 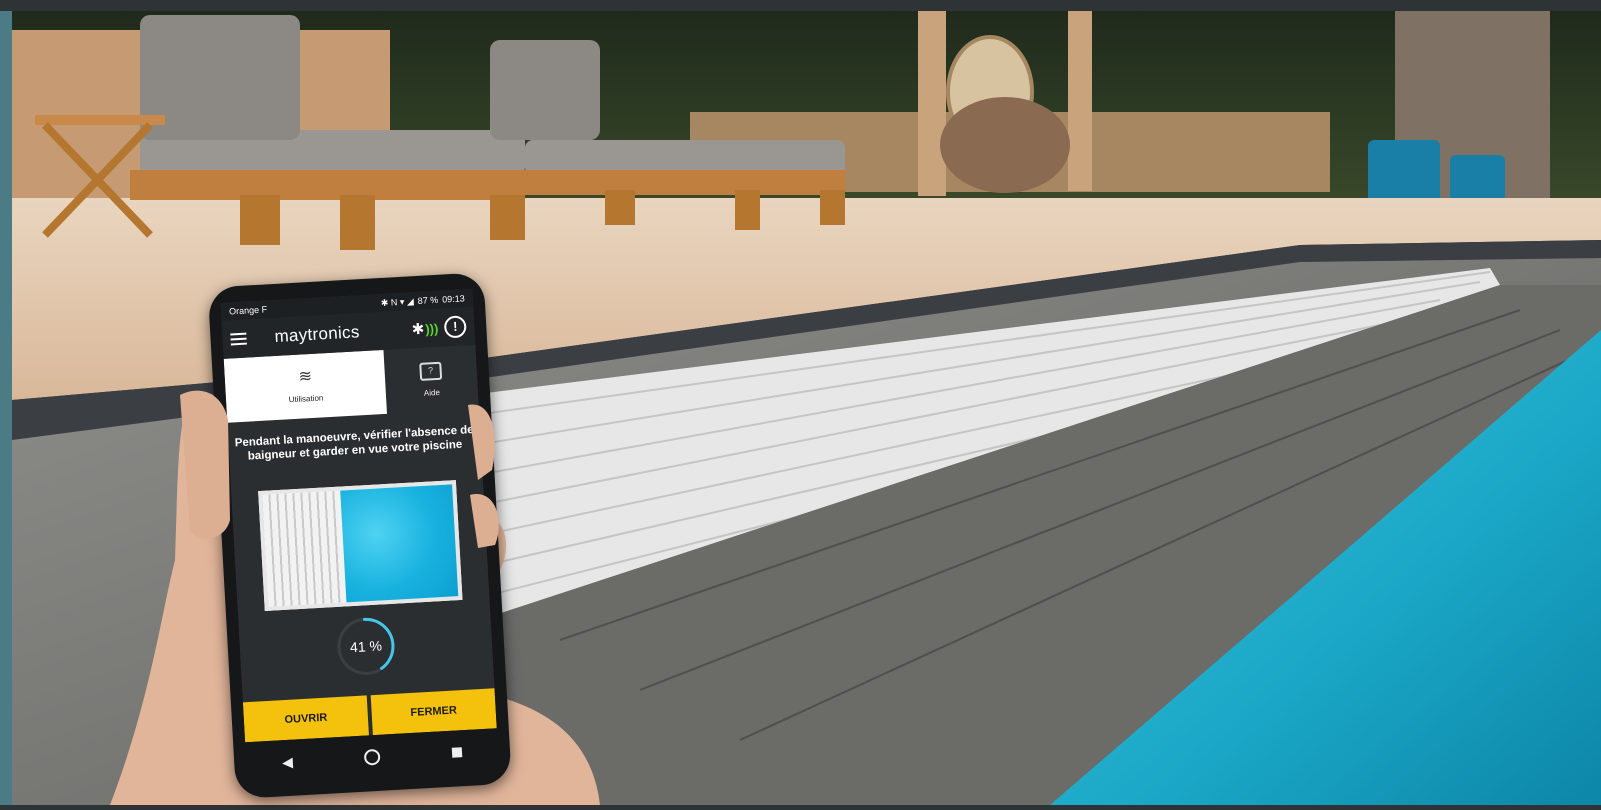 I want to click on time-label: 09:13, so click(x=453, y=299).